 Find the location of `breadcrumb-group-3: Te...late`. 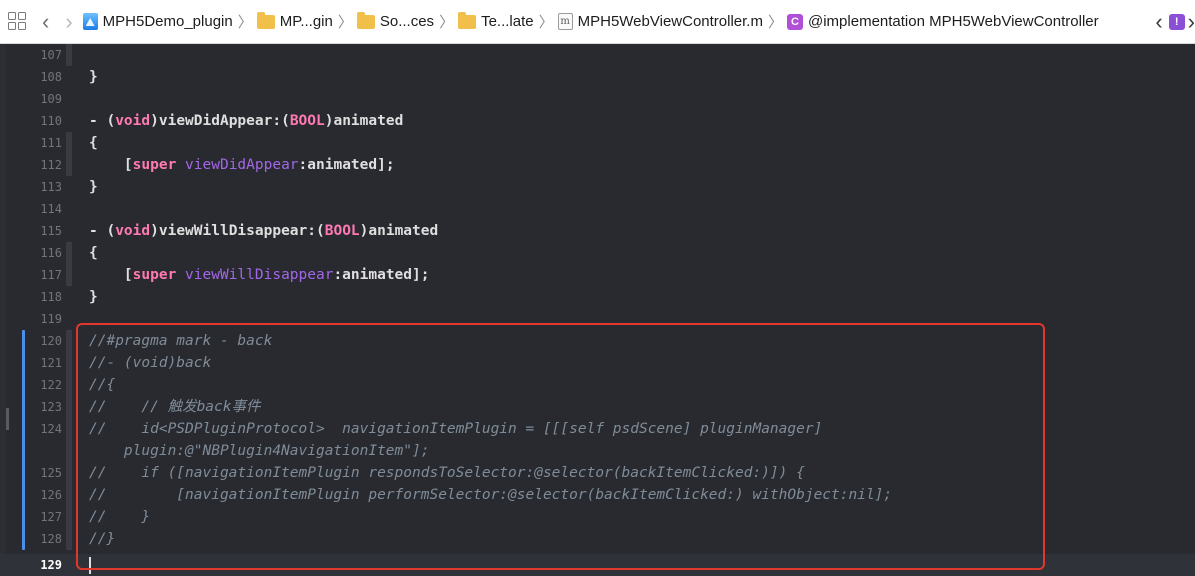

breadcrumb-group-3: Te...late is located at coordinates (496, 20).